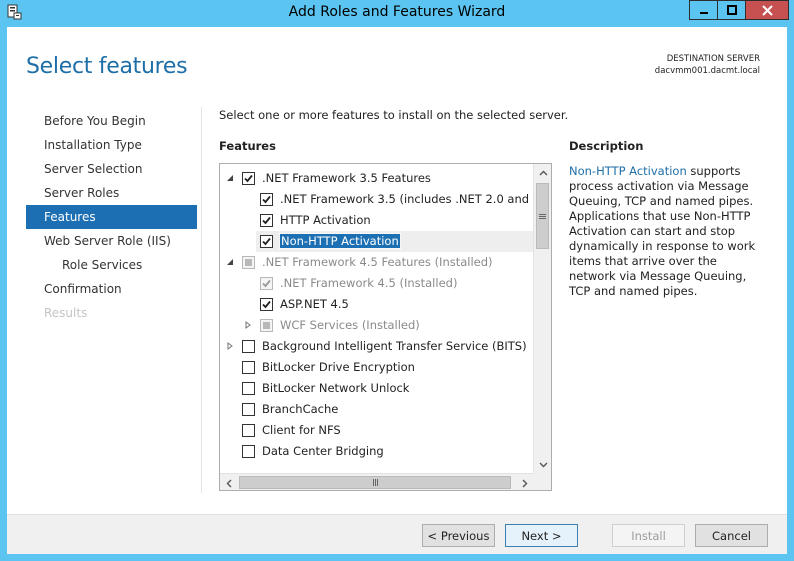 The width and height of the screenshot is (794, 561). What do you see at coordinates (336, 388) in the screenshot?
I see `feature-label: BitLocker Network Unlock` at bounding box center [336, 388].